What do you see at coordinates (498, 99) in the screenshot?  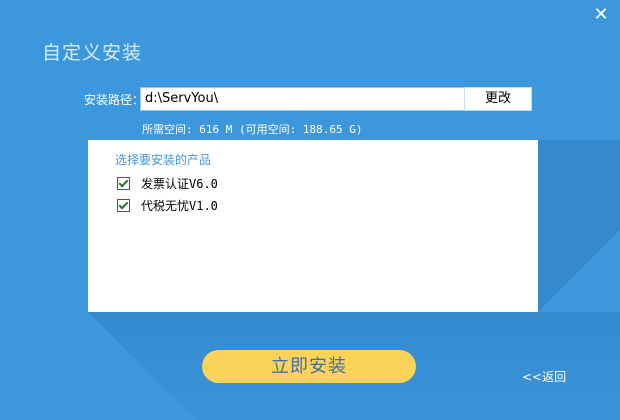 I see `change-path-button: 更改` at bounding box center [498, 99].